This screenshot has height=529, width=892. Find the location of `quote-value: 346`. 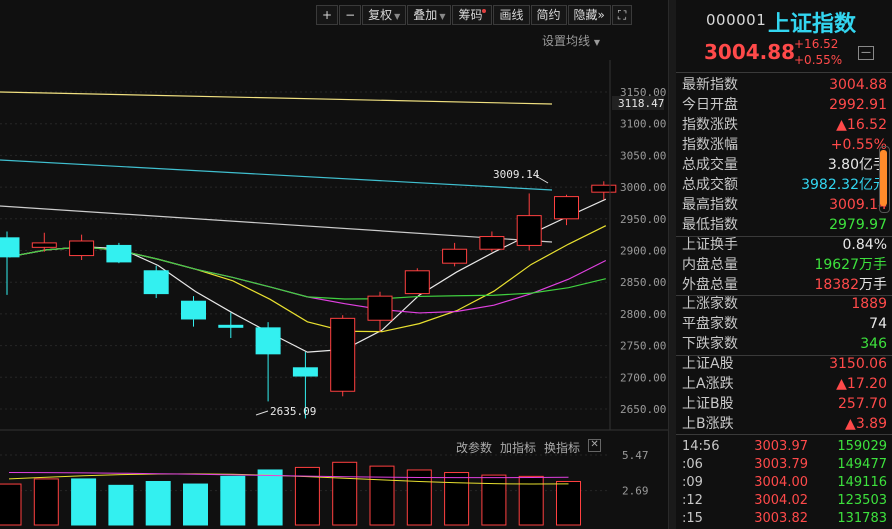

quote-value: 346 is located at coordinates (873, 344).